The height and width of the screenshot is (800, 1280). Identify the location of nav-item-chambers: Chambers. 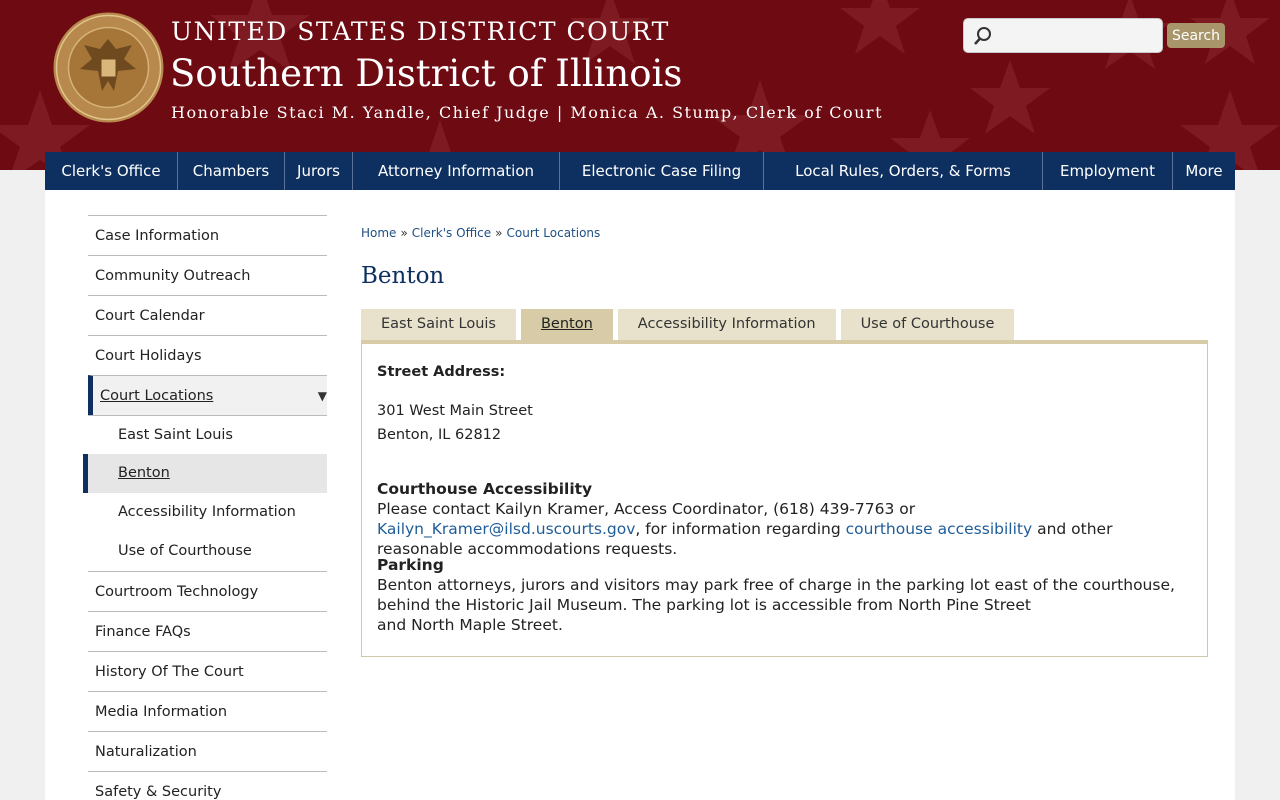
(231, 171).